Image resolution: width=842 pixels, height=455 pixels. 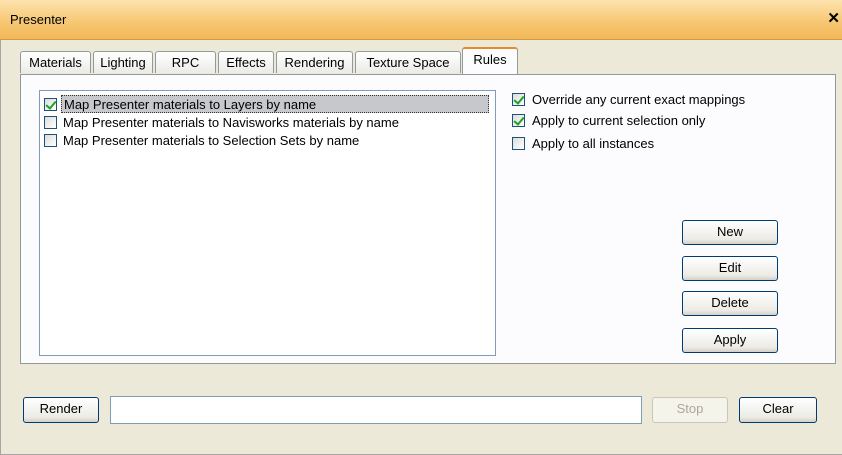 What do you see at coordinates (314, 62) in the screenshot?
I see `tab-rendering: Rendering` at bounding box center [314, 62].